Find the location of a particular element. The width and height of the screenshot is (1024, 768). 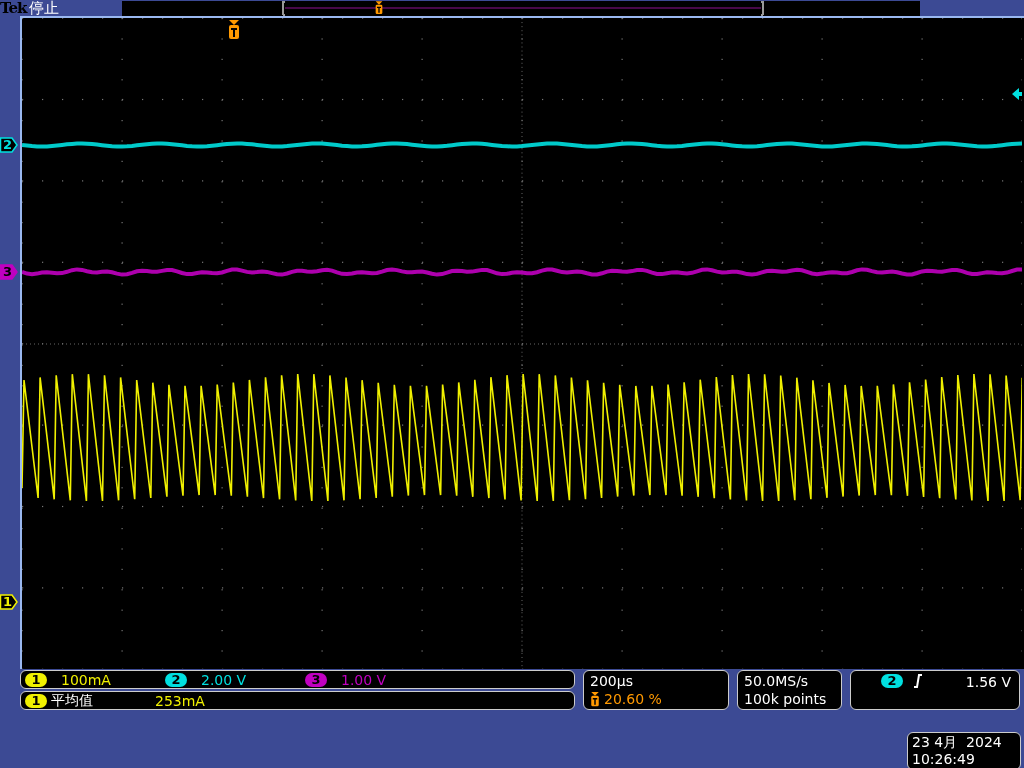

trigger-level-icon is located at coordinates (1017, 94).